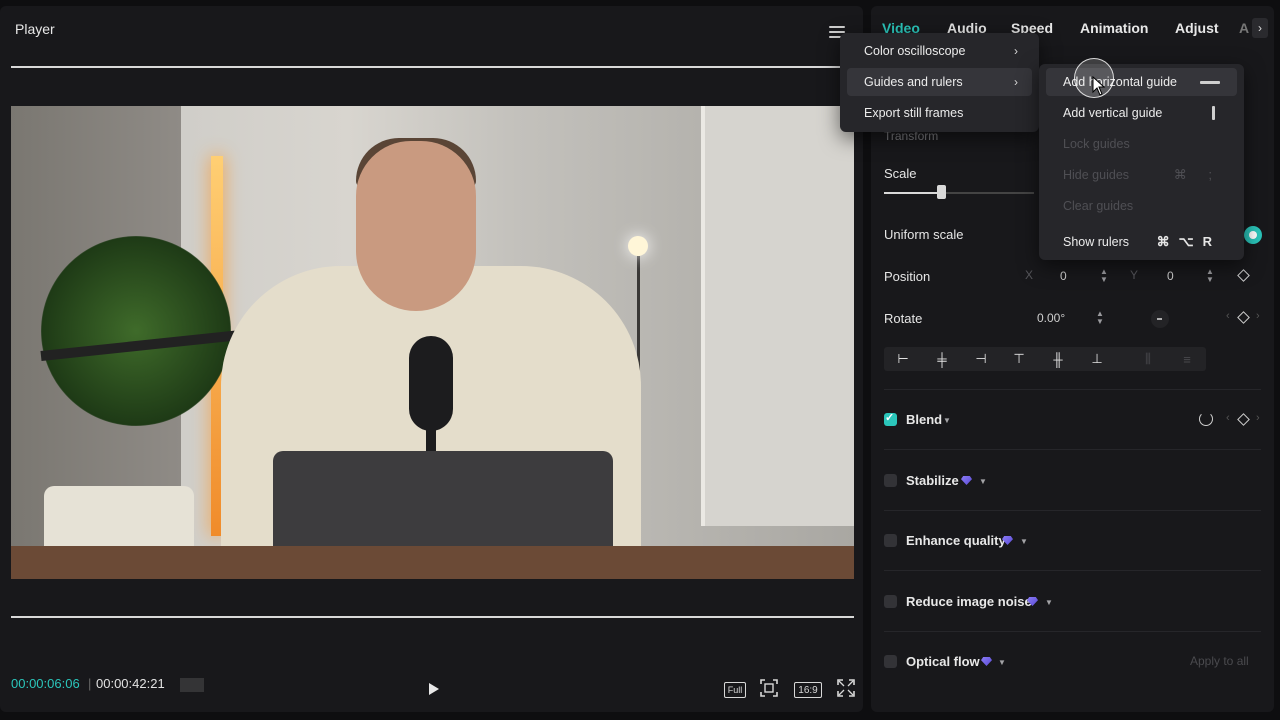  Describe the element at coordinates (924, 419) in the screenshot. I see `blend-label: Blend` at that location.